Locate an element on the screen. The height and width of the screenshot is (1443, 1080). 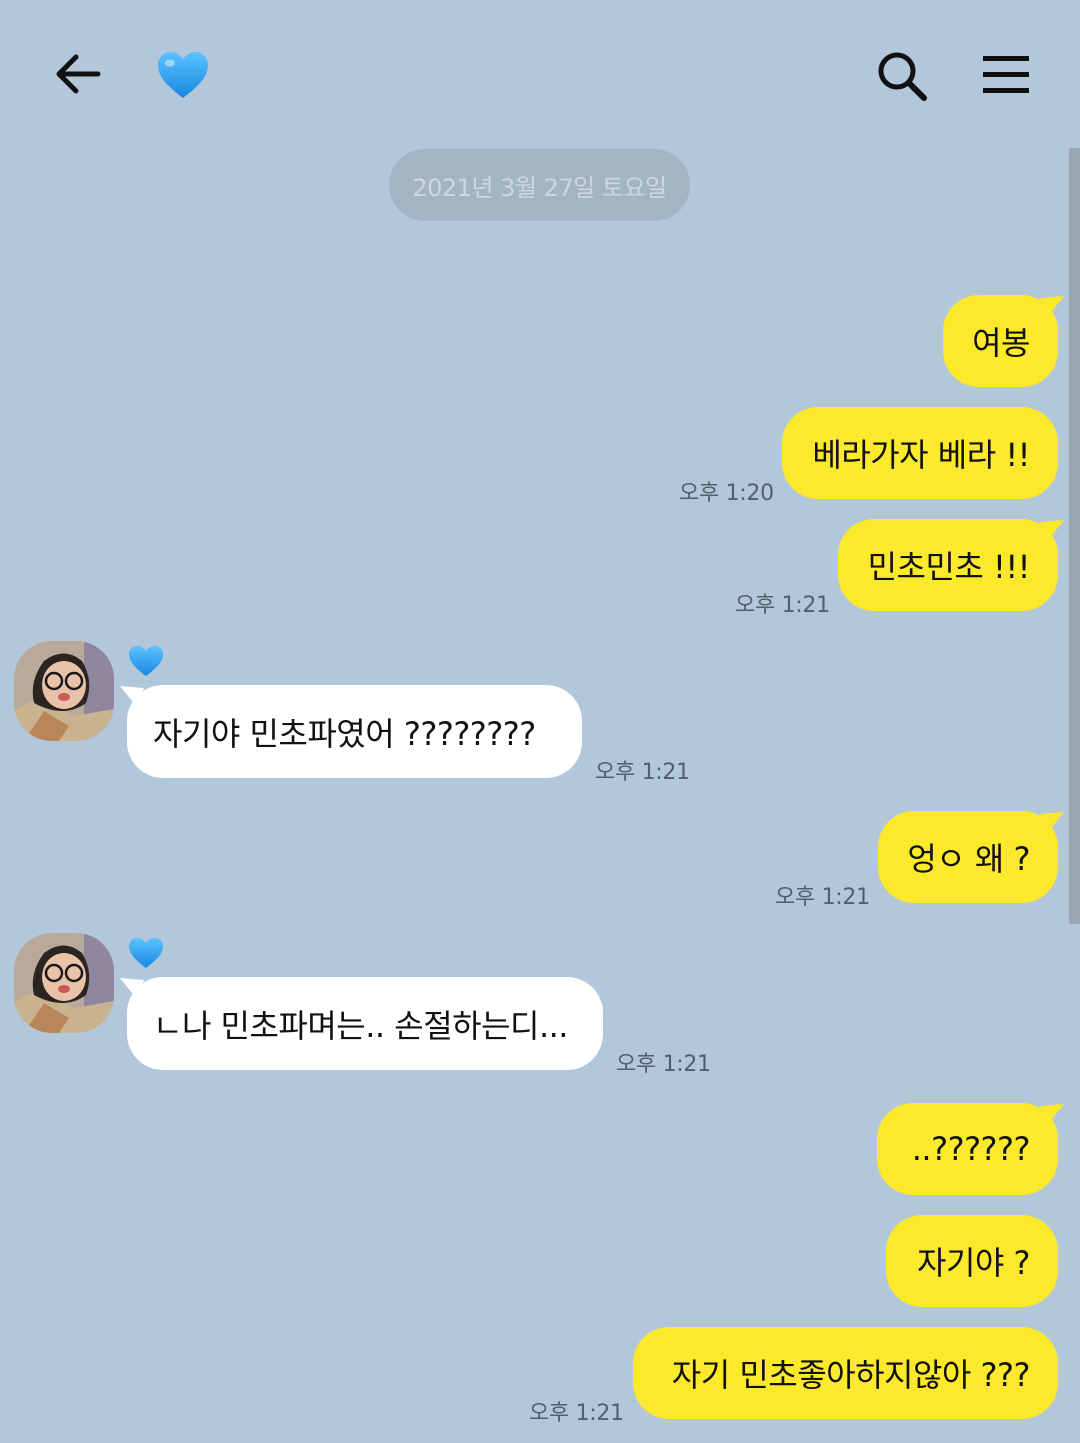
search-icon is located at coordinates (902, 76).